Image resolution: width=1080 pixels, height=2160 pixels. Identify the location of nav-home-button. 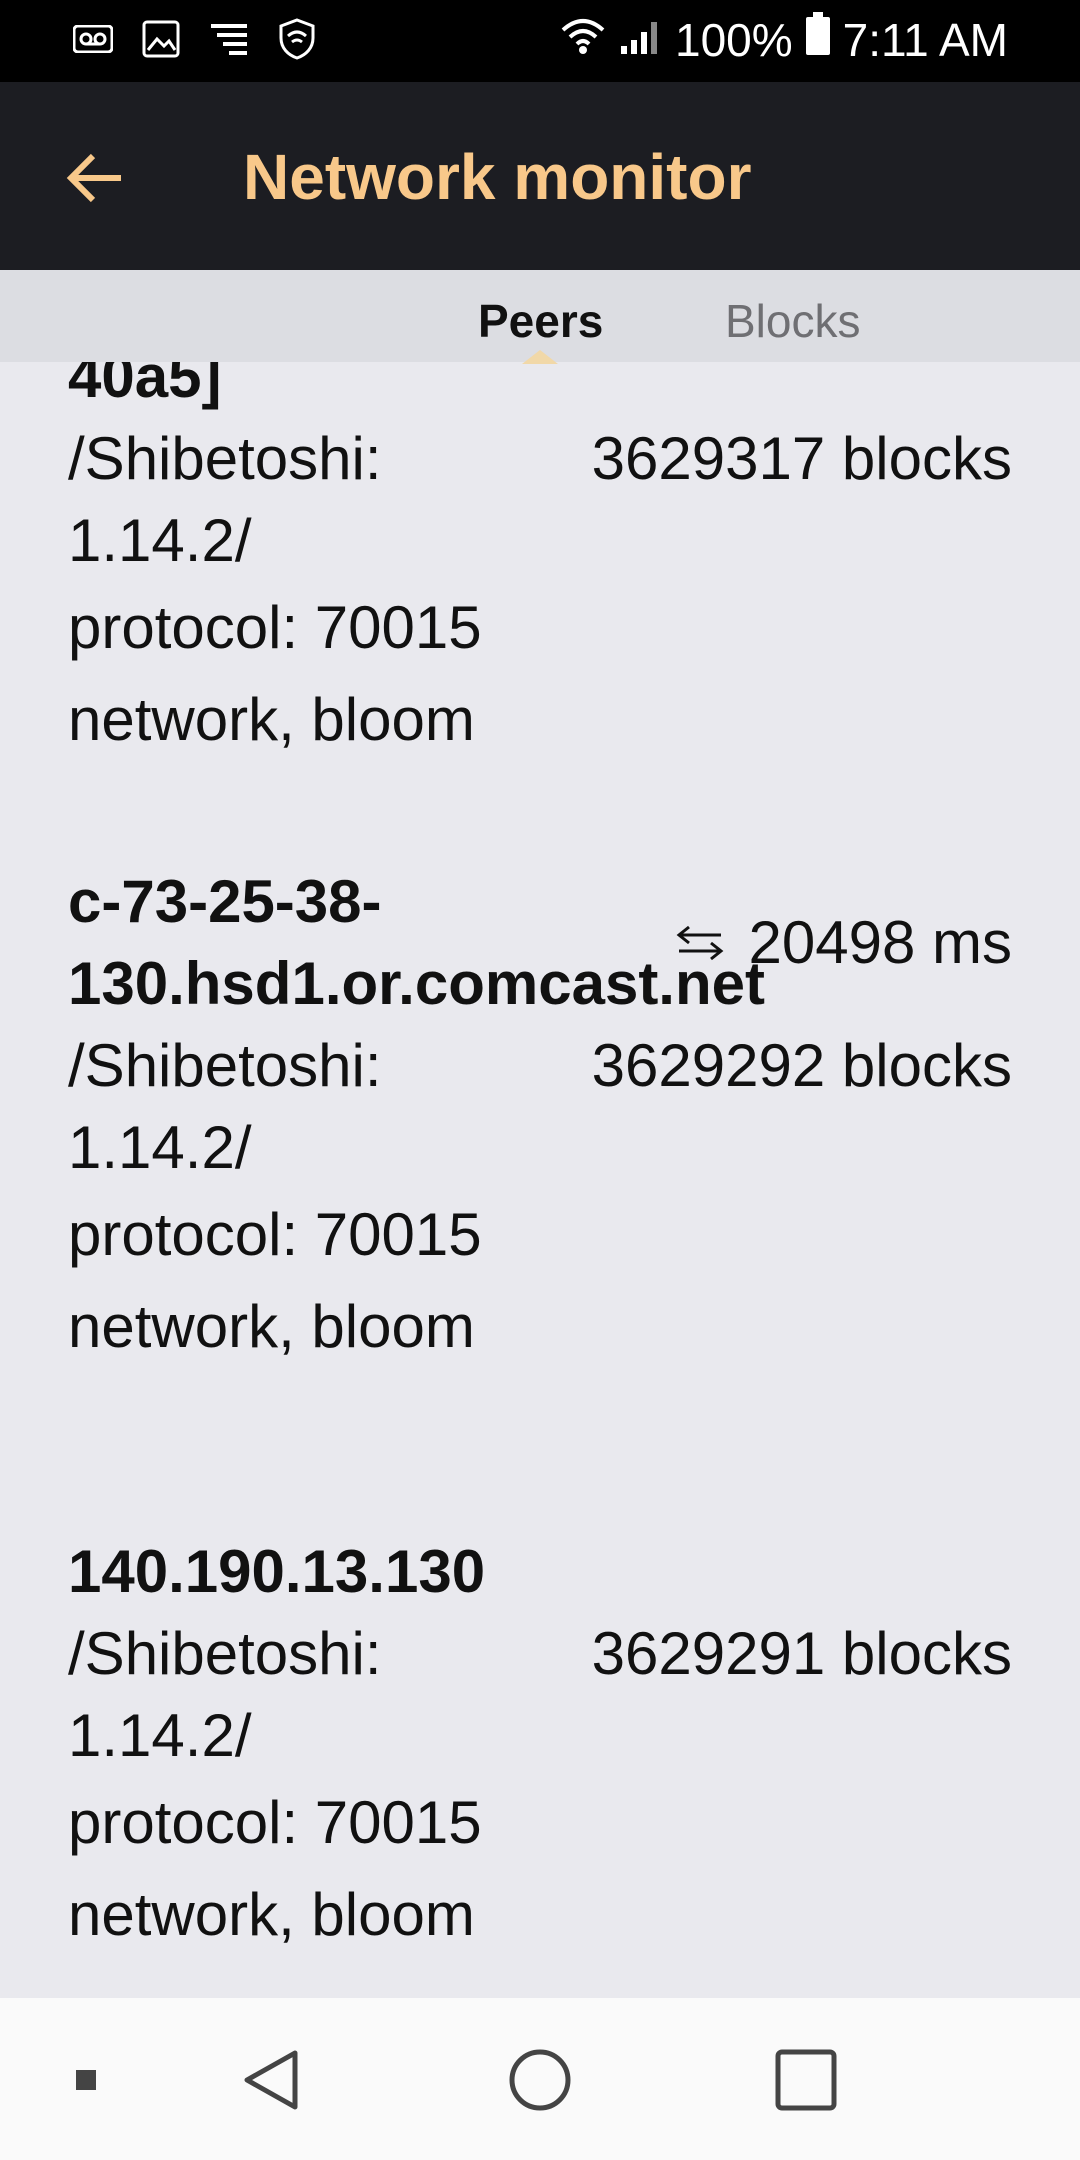
(540, 2080).